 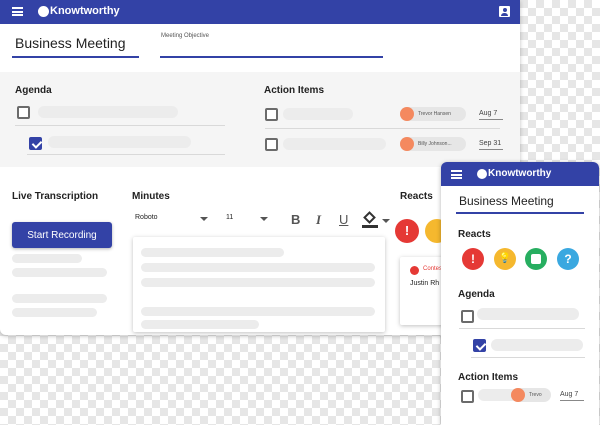 I want to click on minutes-heading: Minutes, so click(x=151, y=196).